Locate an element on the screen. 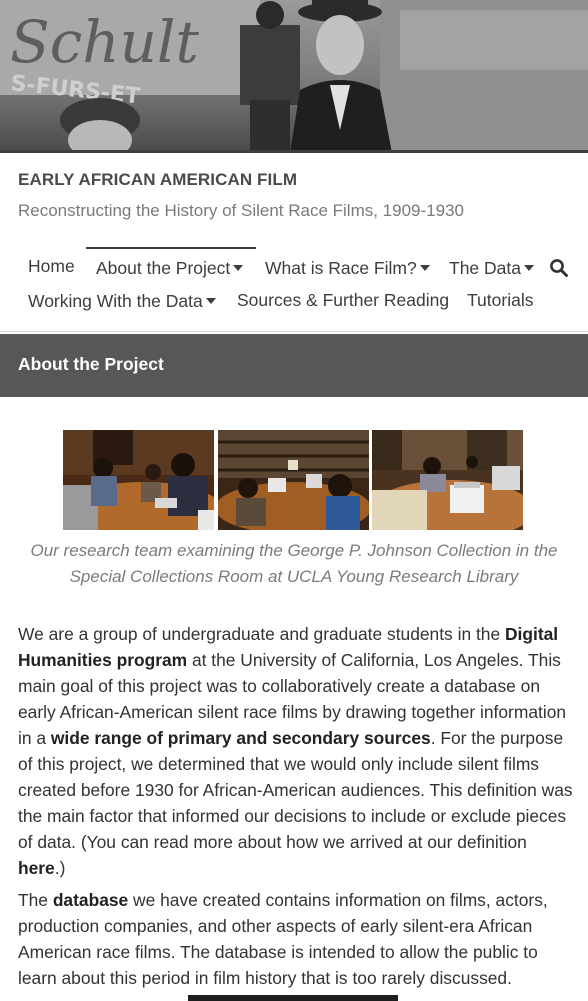  definition-link: here is located at coordinates (36, 868).